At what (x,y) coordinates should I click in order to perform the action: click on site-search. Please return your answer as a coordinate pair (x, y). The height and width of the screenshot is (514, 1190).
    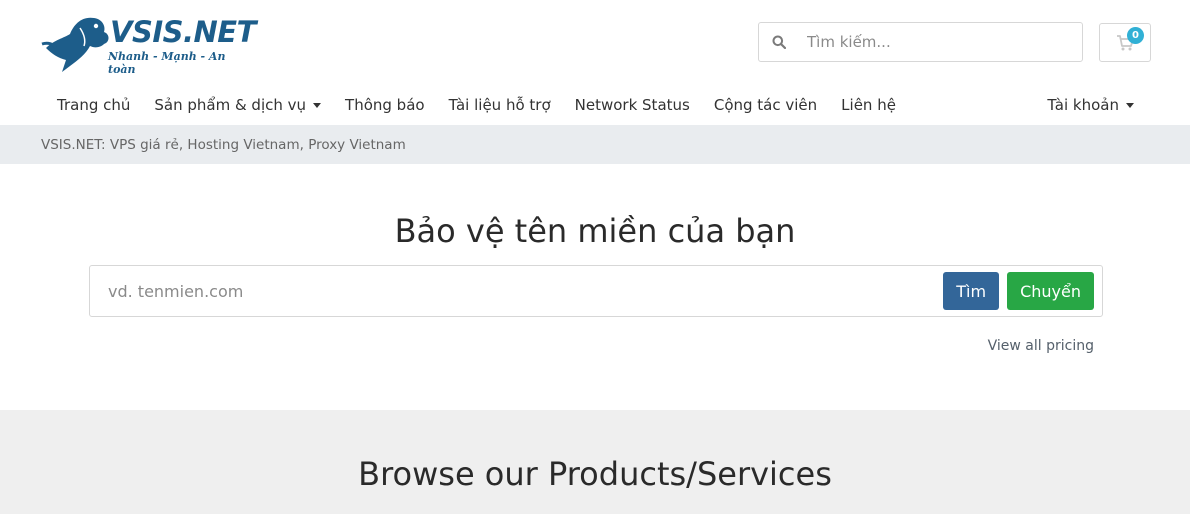
    Looking at the image, I should click on (920, 42).